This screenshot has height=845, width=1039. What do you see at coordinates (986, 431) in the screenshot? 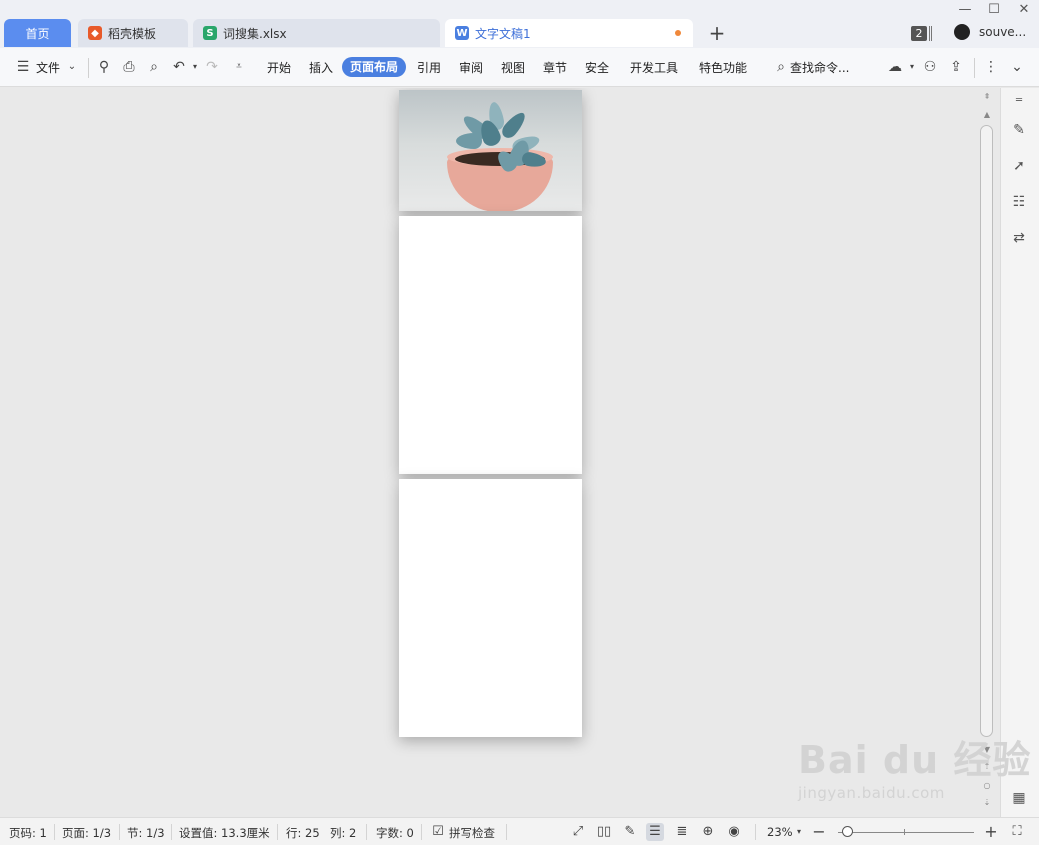
I see `vertical-scrollbar` at bounding box center [986, 431].